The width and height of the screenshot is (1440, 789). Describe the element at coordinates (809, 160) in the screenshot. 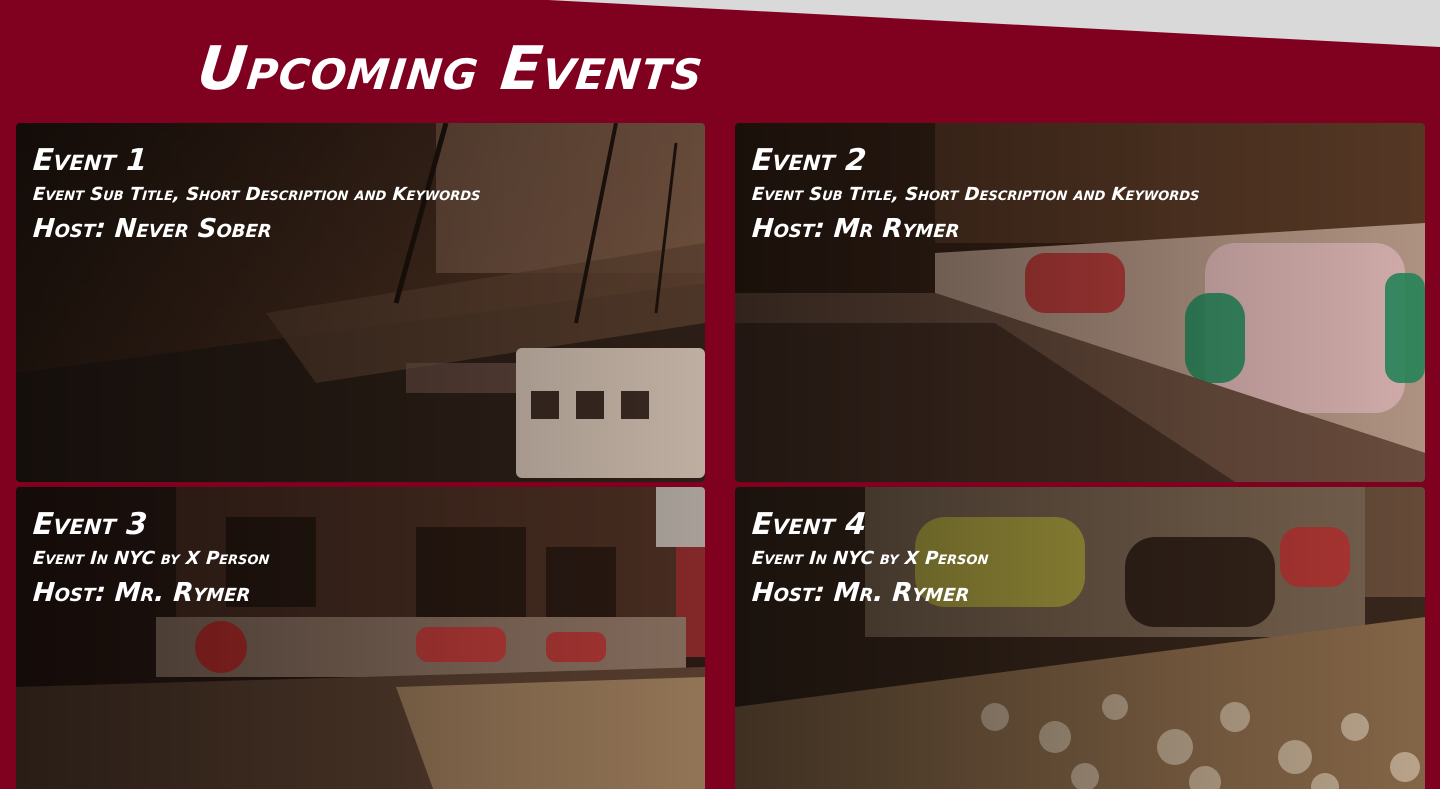

I see `event-title: Event 2` at that location.